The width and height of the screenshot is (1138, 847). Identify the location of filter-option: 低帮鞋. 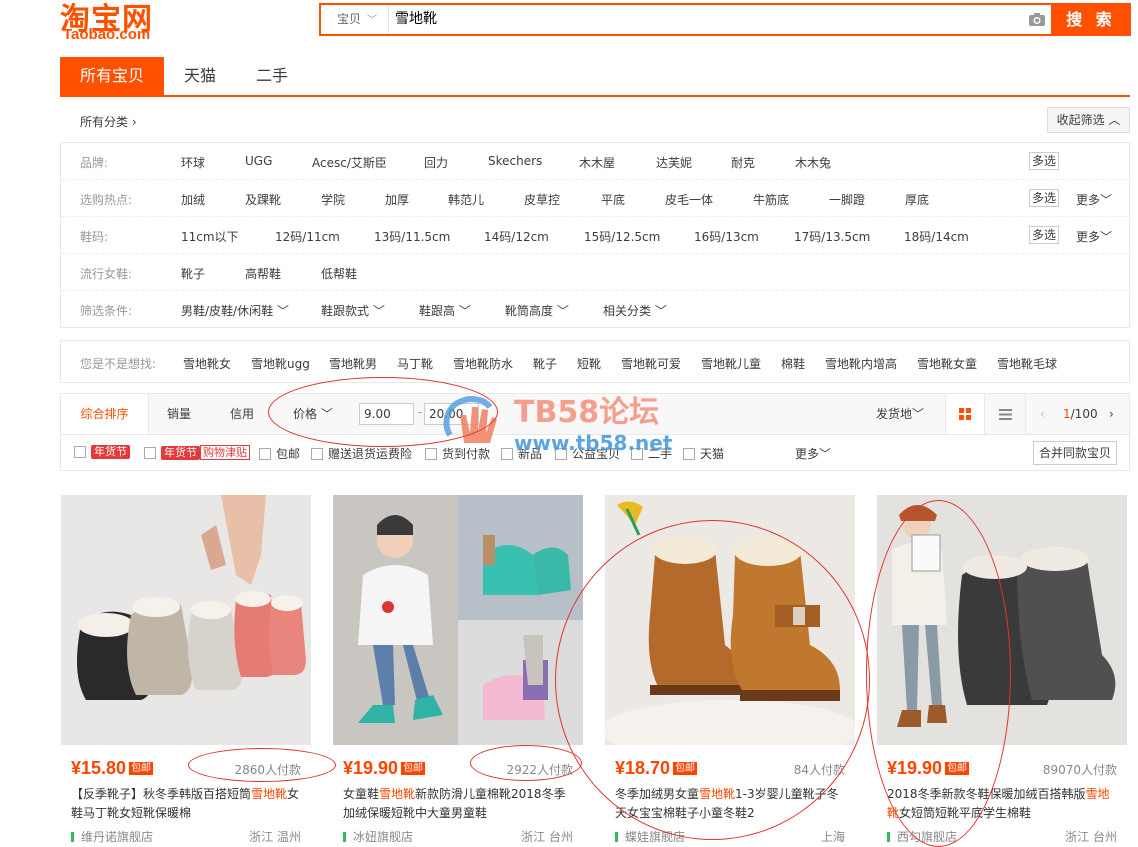
(339, 273).